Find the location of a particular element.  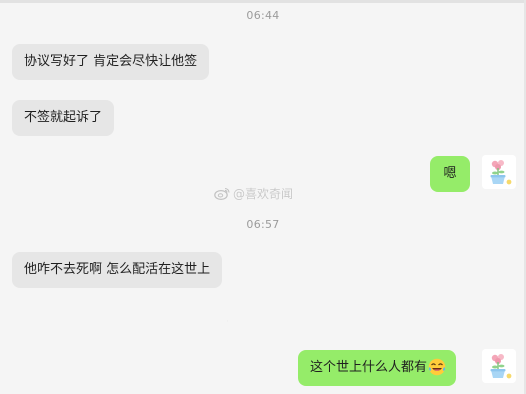

message-text: 这个世上什么人都有 is located at coordinates (369, 367).